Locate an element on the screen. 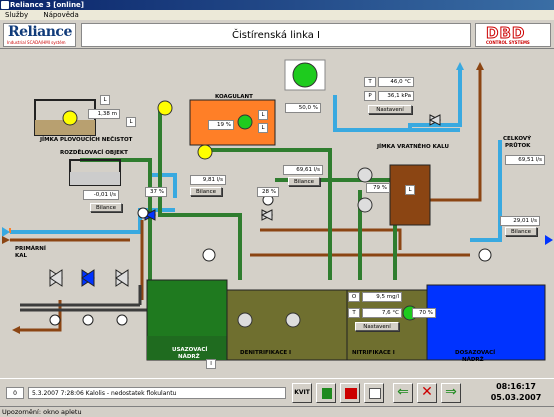 Image resolution: width=554 pixels, height=417 pixels. page-title: Čistírenská linka I is located at coordinates (276, 35).